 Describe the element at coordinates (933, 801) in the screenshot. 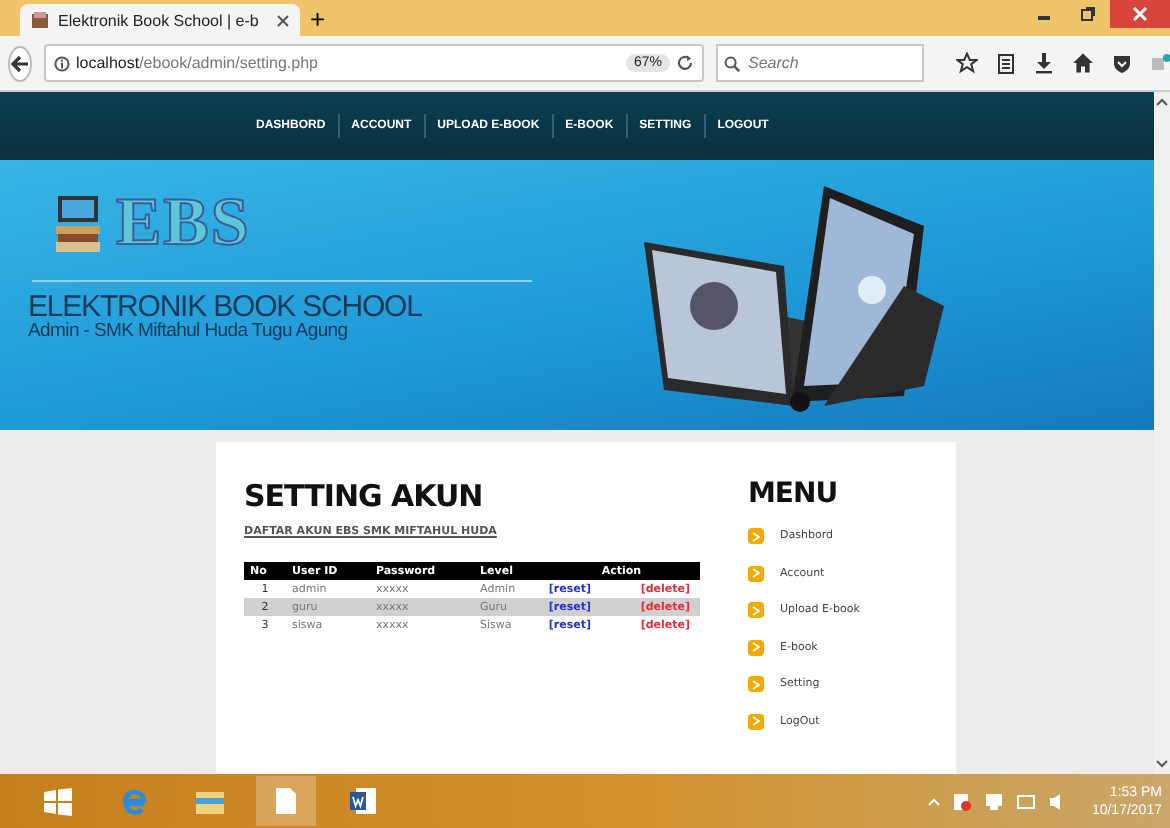

I see `chevron-up-icon` at that location.